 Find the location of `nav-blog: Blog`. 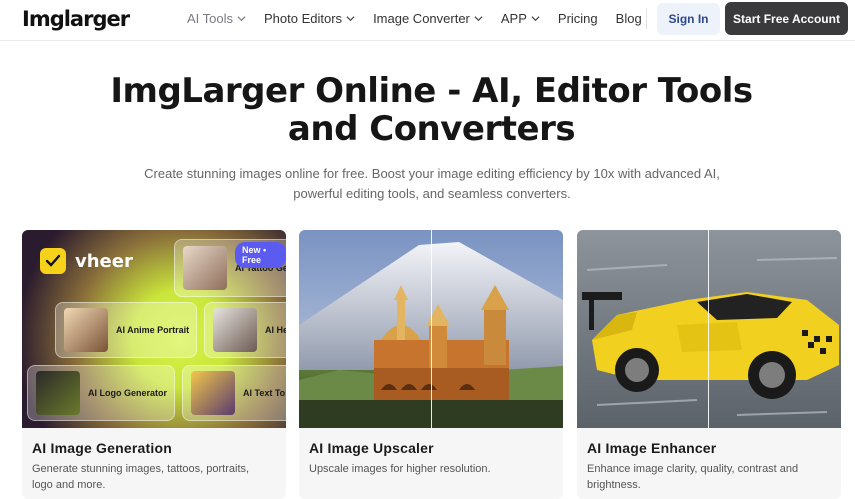

nav-blog: Blog is located at coordinates (629, 18).